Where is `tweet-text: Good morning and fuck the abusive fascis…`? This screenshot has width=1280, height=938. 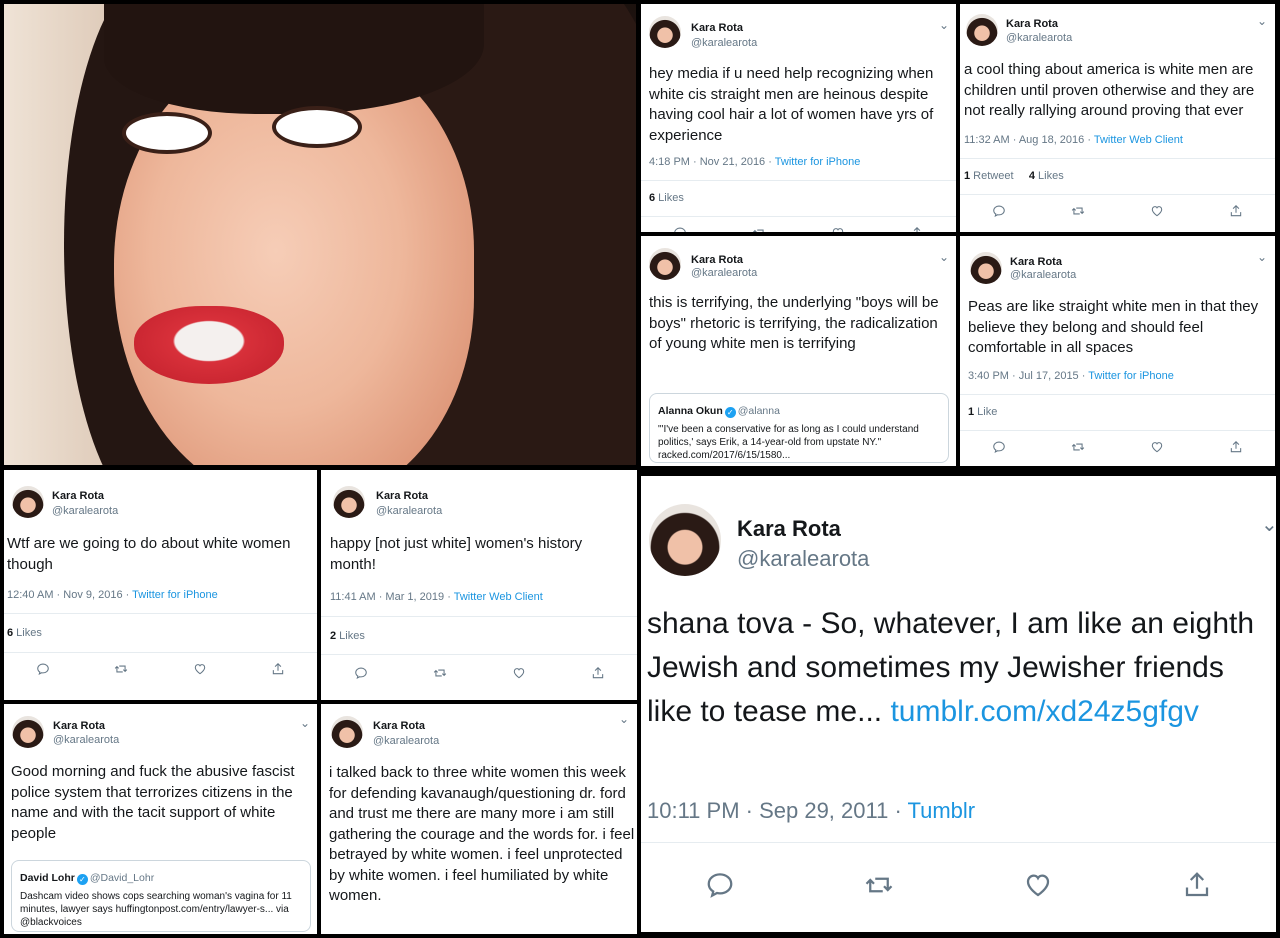 tweet-text: Good morning and fuck the abusive fascis… is located at coordinates (153, 802).